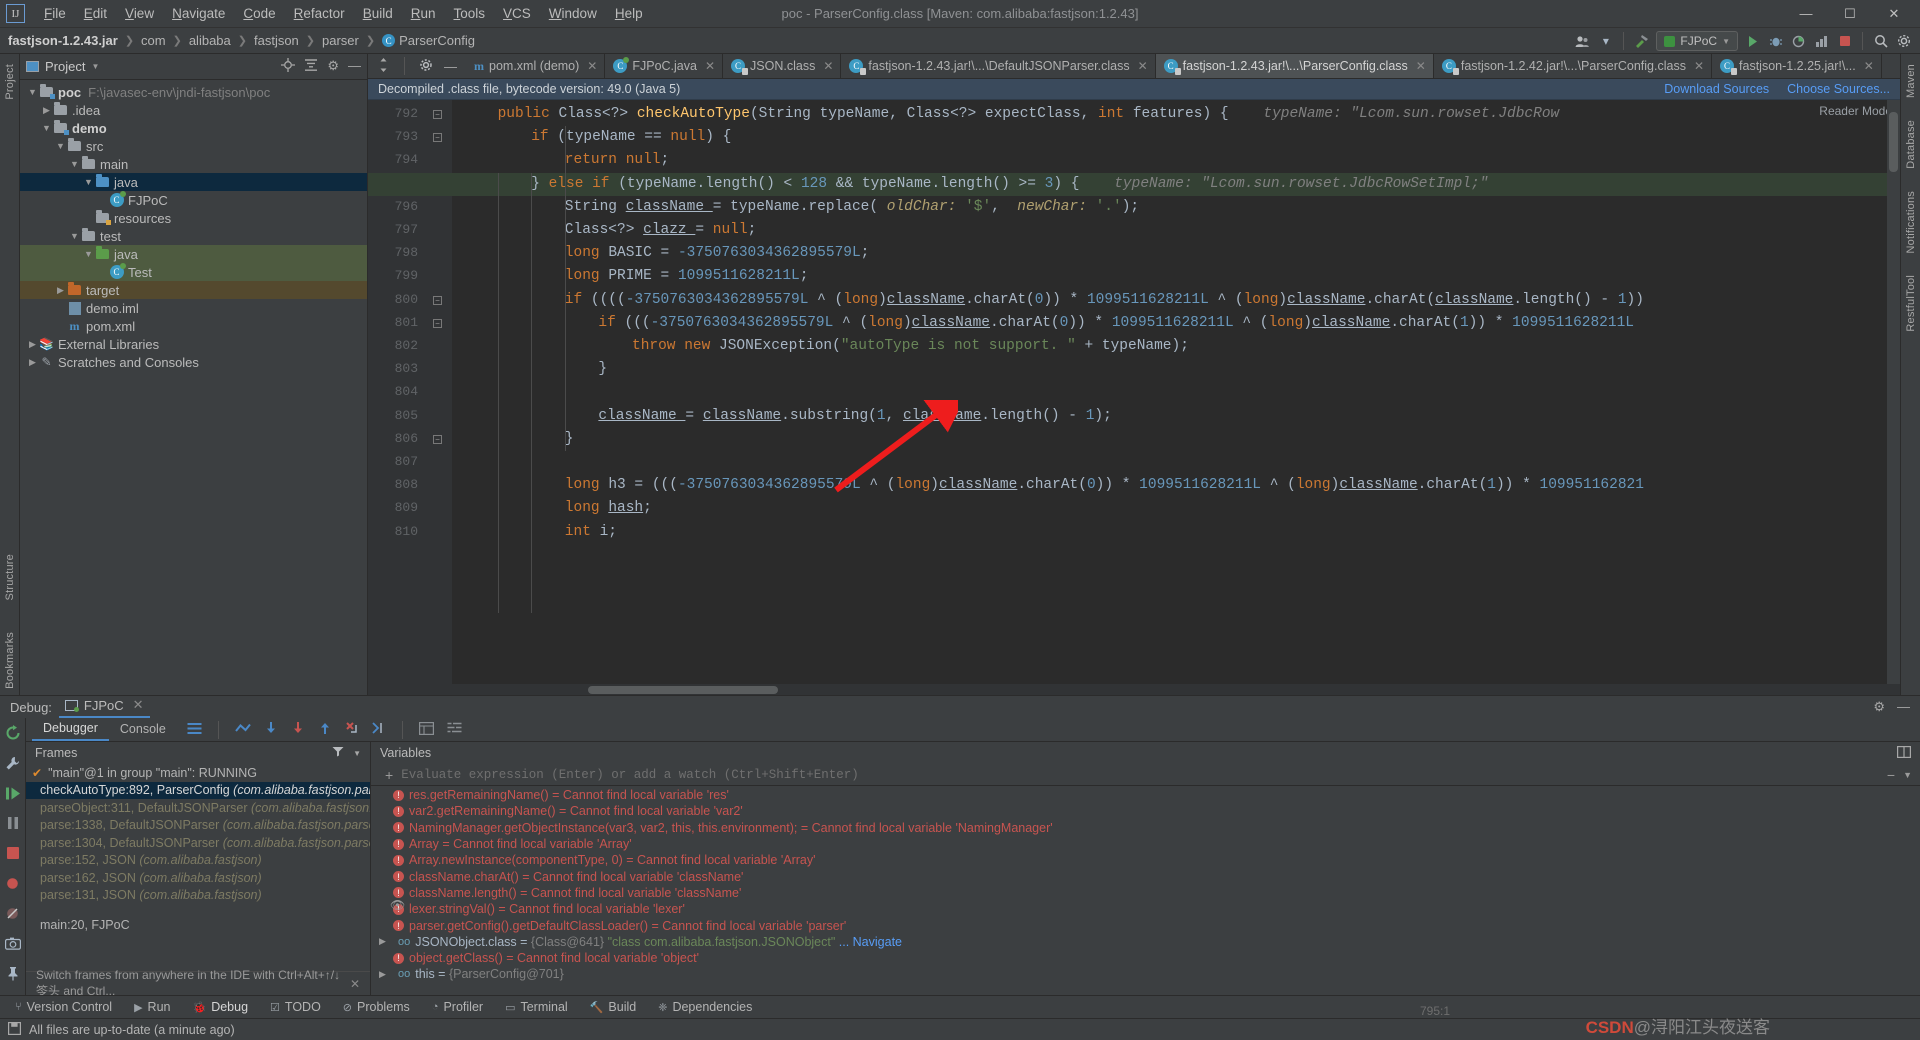 The height and width of the screenshot is (1040, 1920). Describe the element at coordinates (517, 13) in the screenshot. I see `menu-vcs: VCS` at that location.